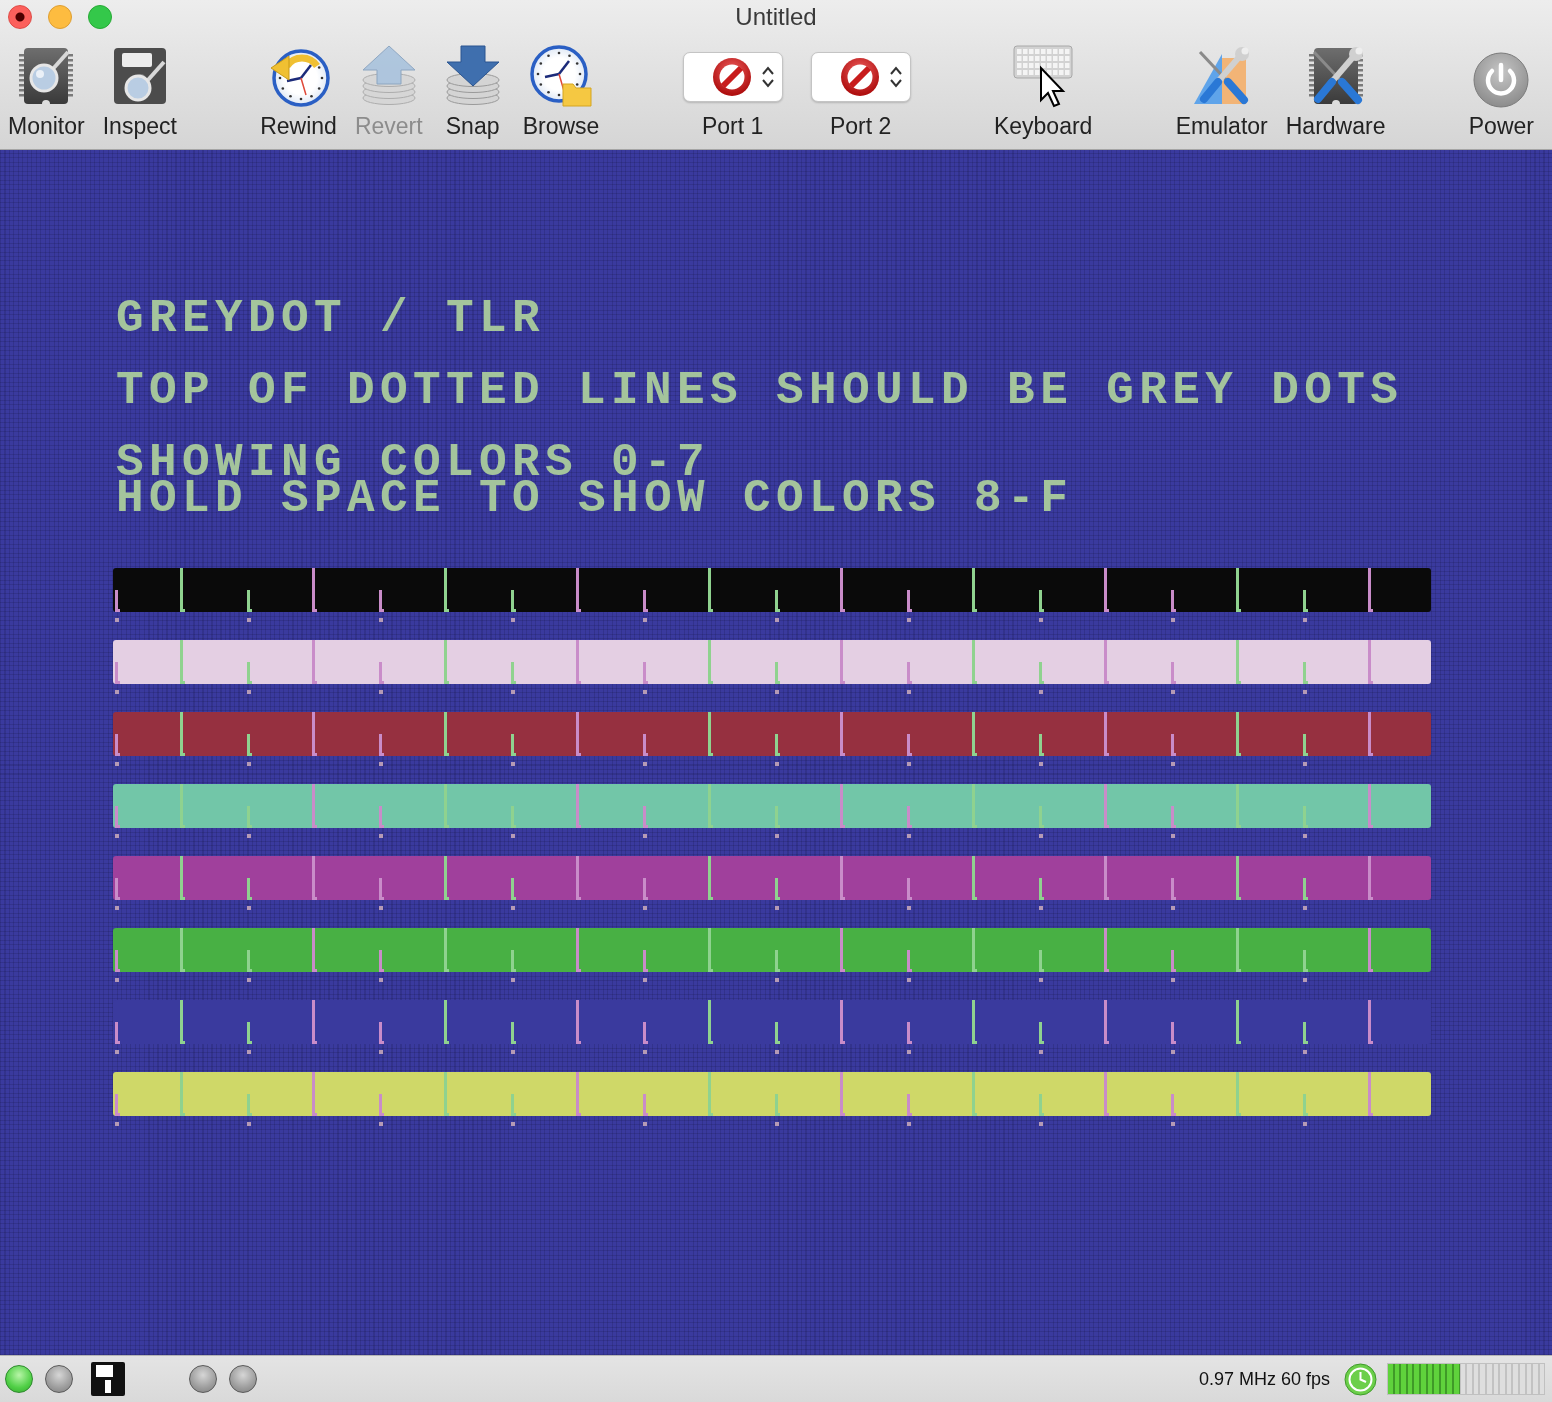 The width and height of the screenshot is (1552, 1402). Describe the element at coordinates (1501, 91) in the screenshot. I see `toolbar-button: Power` at that location.